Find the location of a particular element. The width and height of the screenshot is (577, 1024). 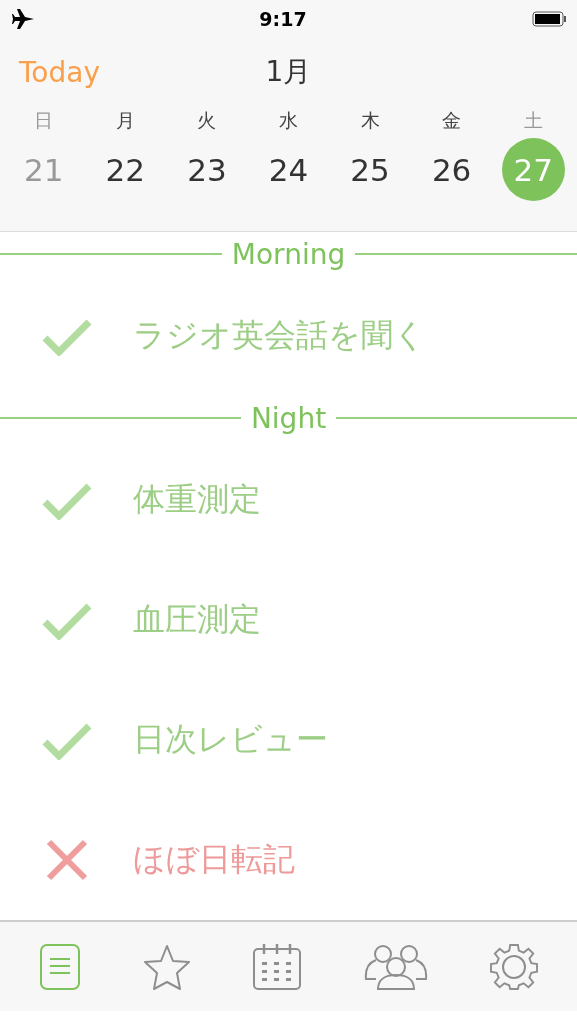

people-icon is located at coordinates (396, 966).